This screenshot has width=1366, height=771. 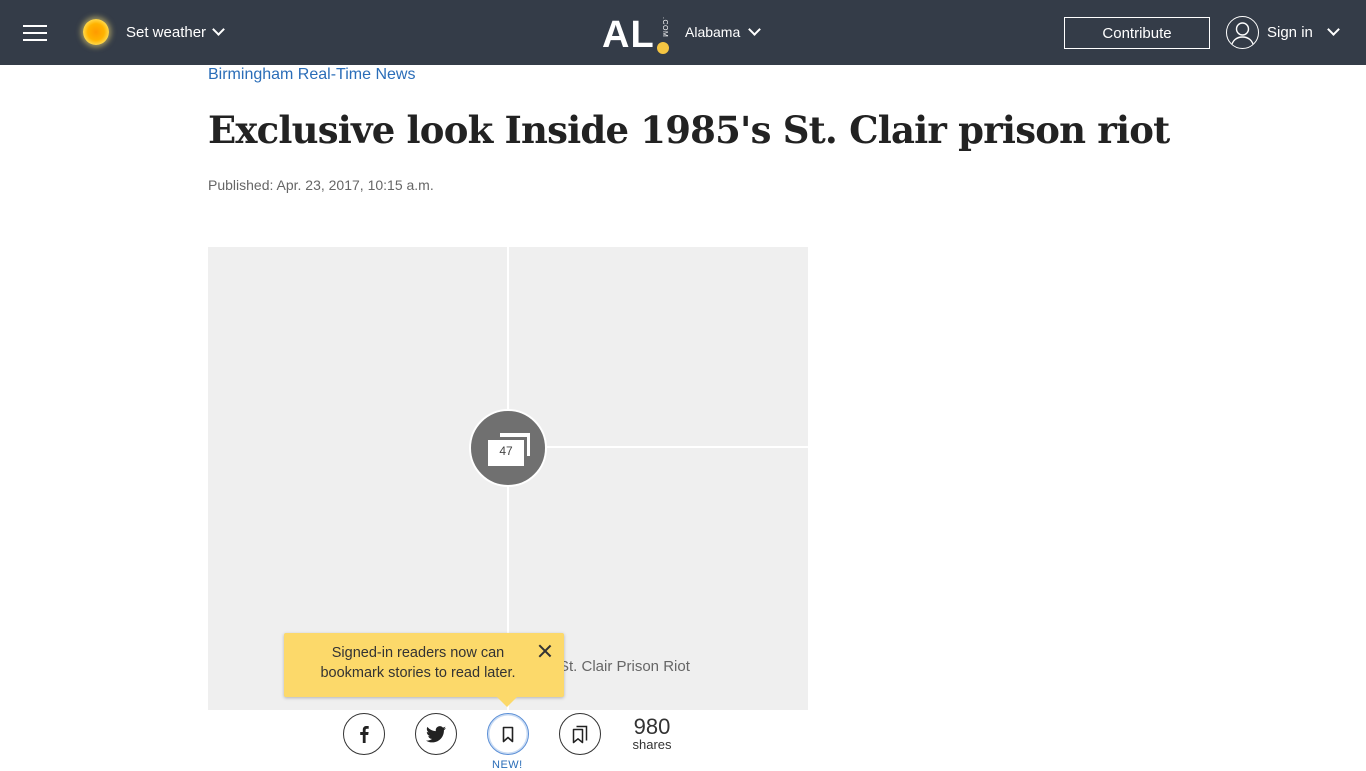 I want to click on set-weather-button: Set weather, so click(x=154, y=32).